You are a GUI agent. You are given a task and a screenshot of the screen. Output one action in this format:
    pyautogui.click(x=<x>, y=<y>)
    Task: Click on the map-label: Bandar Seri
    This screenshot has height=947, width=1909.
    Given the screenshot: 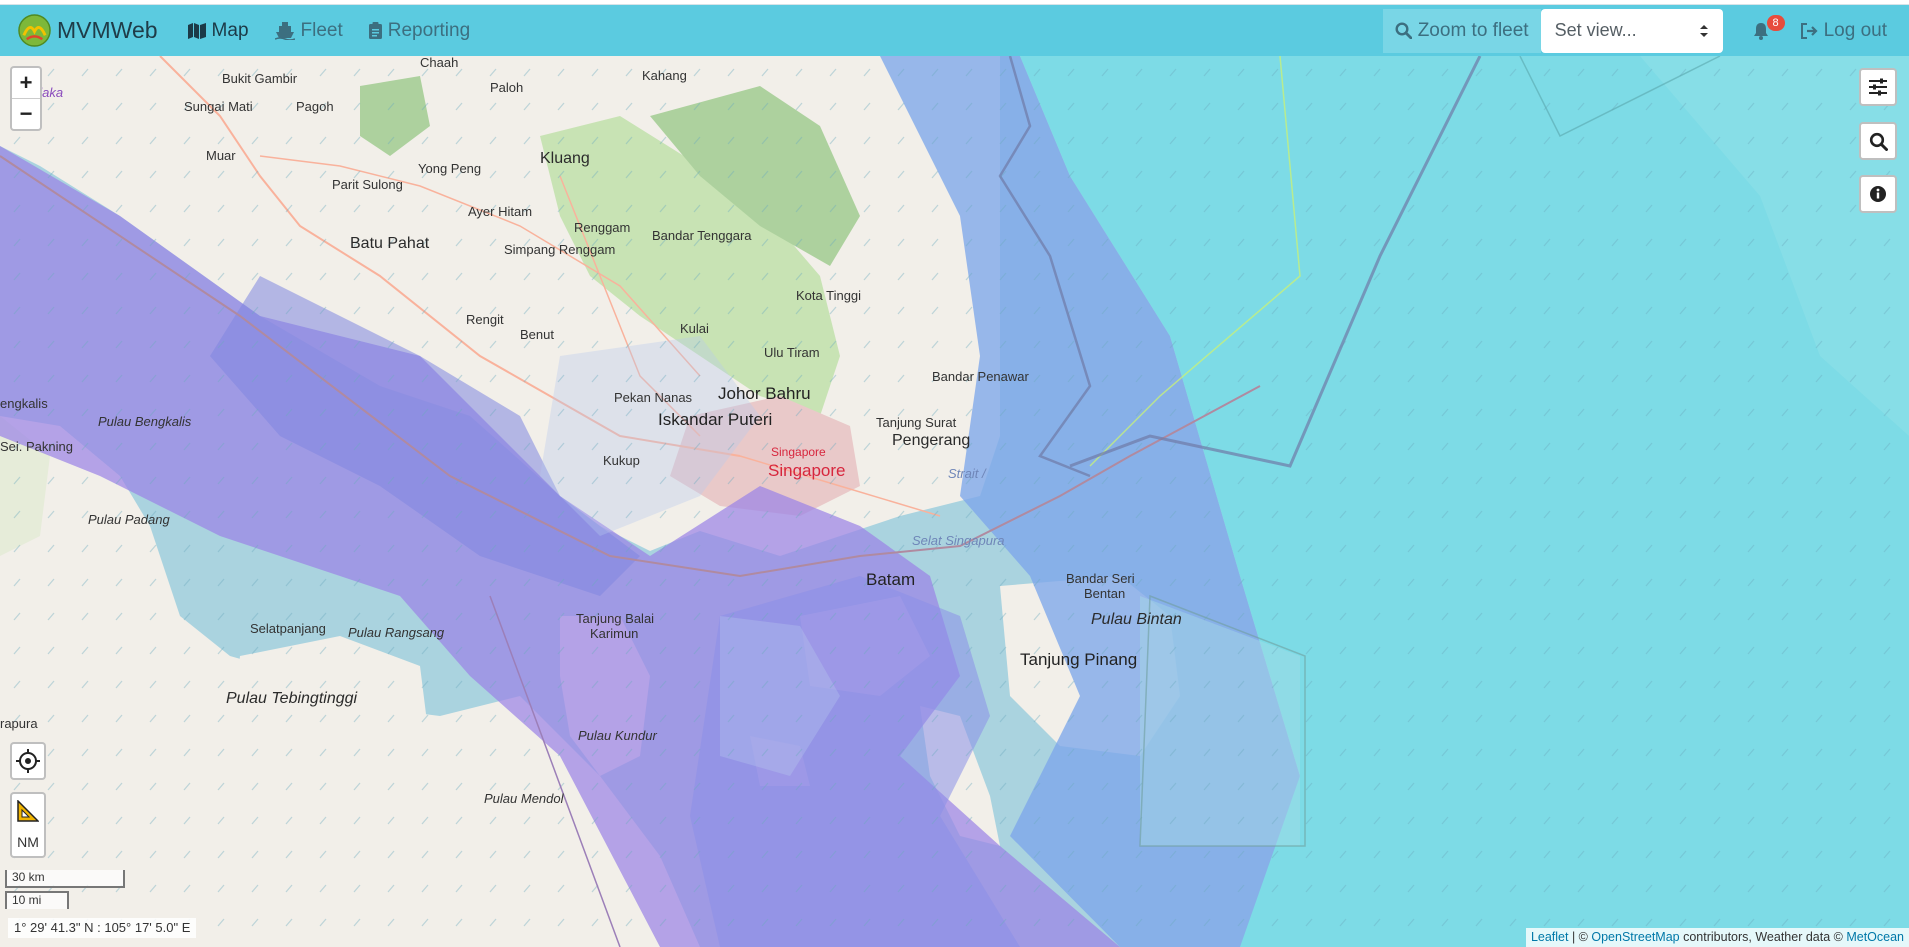 What is the action you would take?
    pyautogui.click(x=1100, y=578)
    